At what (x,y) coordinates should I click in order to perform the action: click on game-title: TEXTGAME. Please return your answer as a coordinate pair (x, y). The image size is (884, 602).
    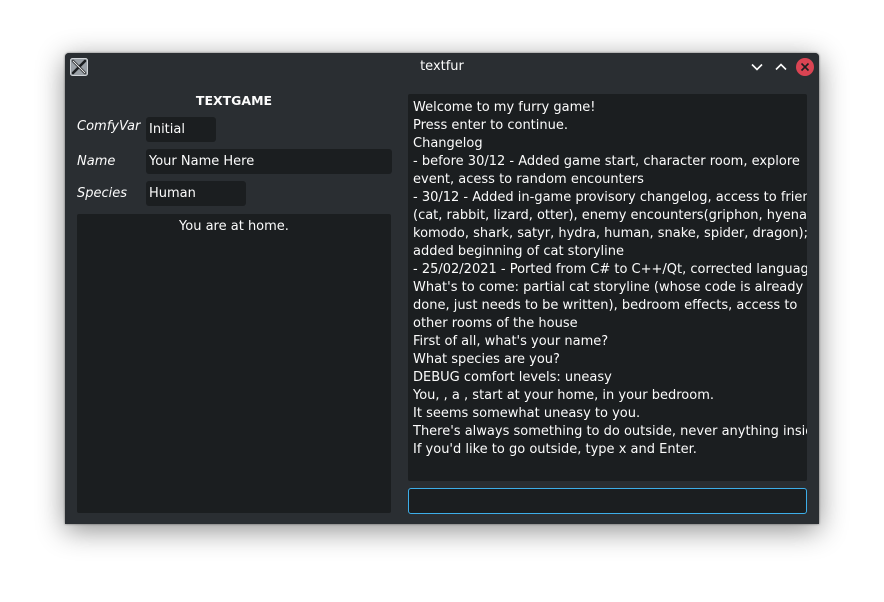
    Looking at the image, I should click on (234, 100).